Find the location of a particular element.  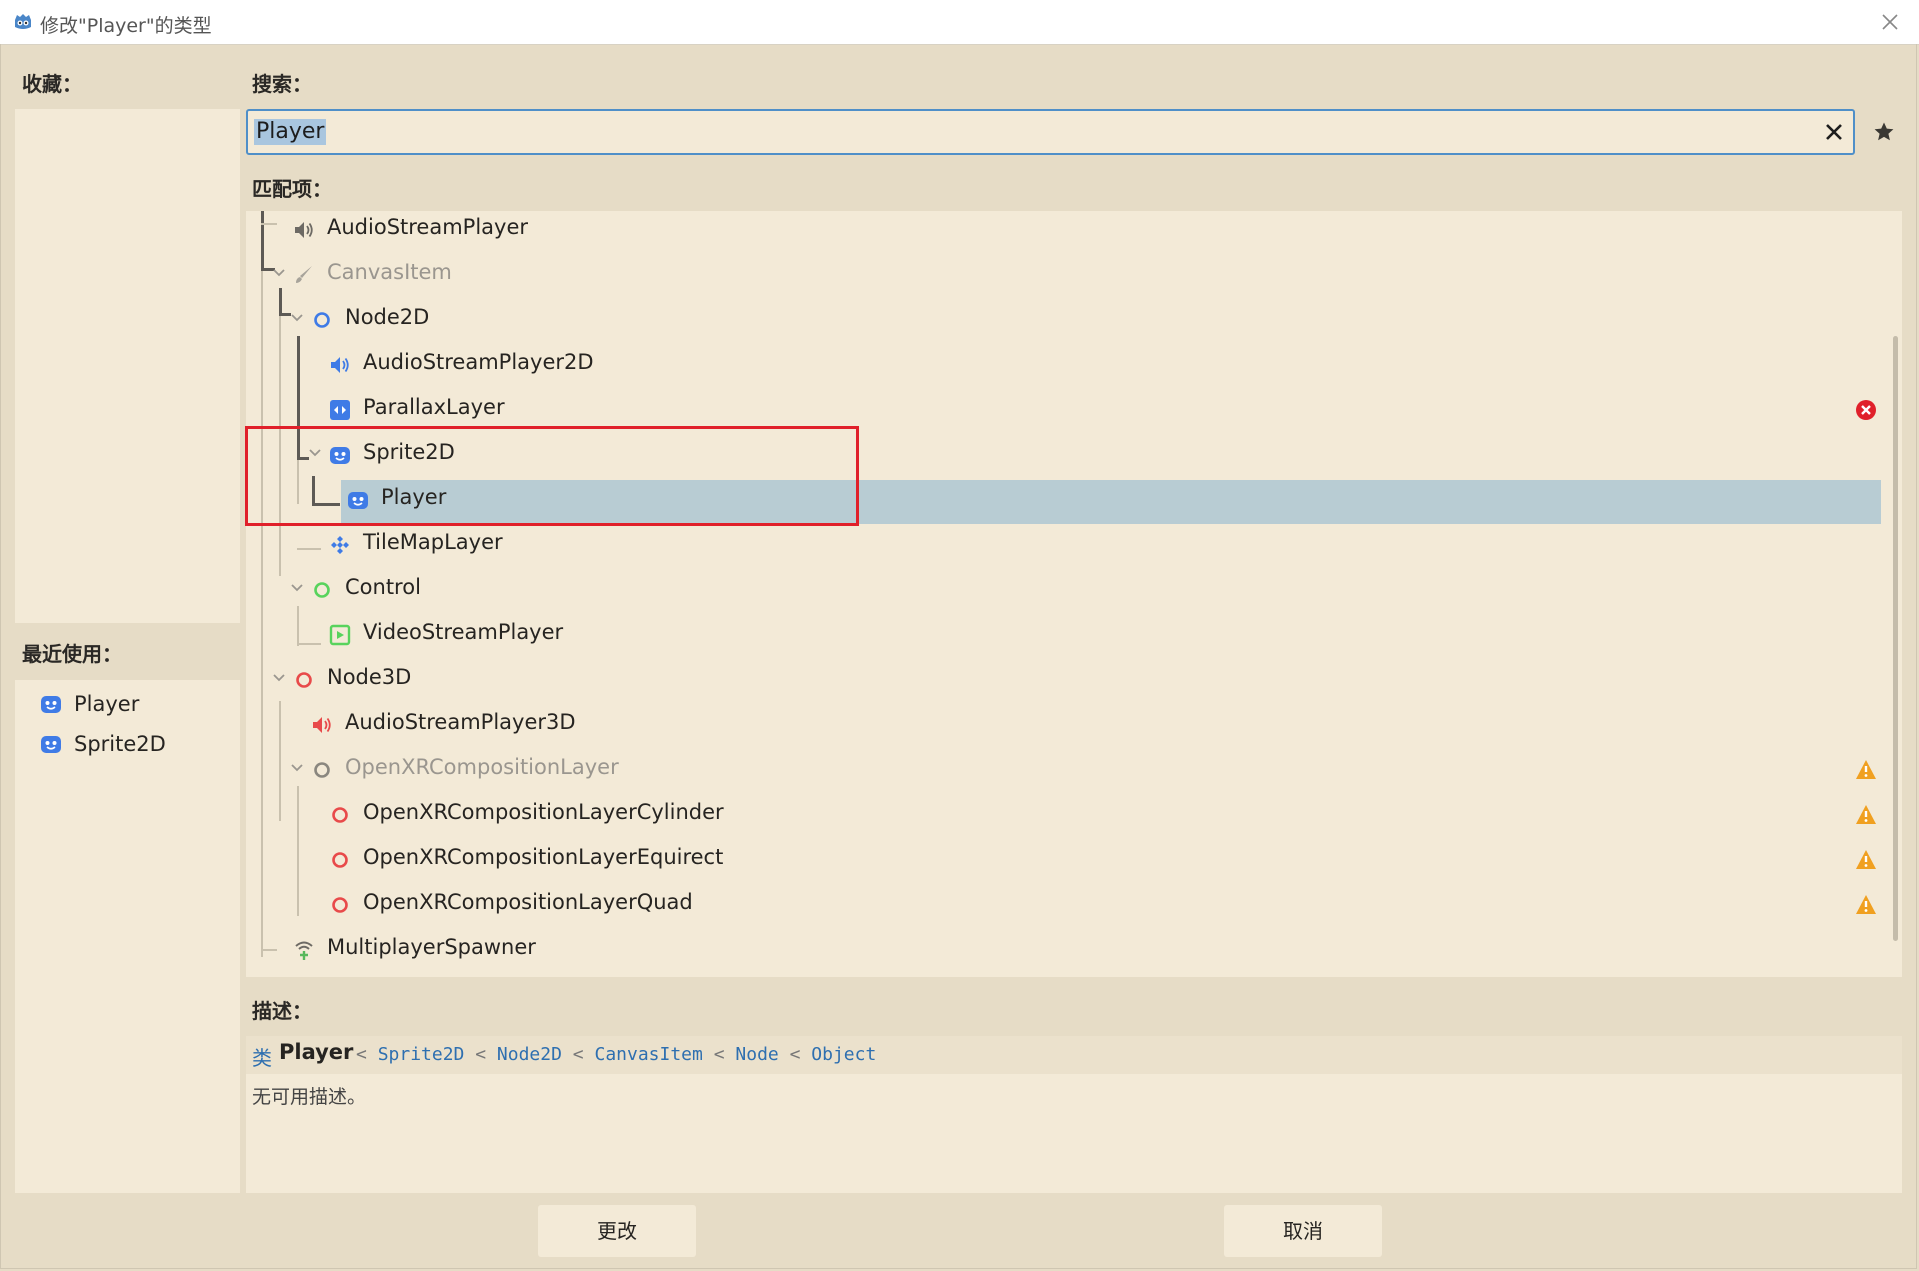

multiplayer-icon is located at coordinates (304, 950).